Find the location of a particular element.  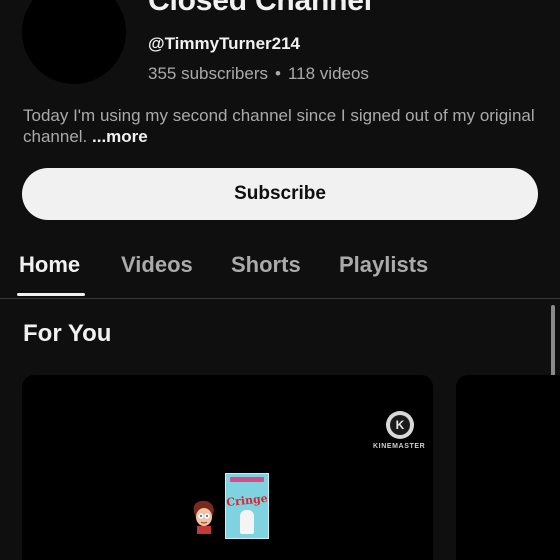

channel-avatar is located at coordinates (74, 42).